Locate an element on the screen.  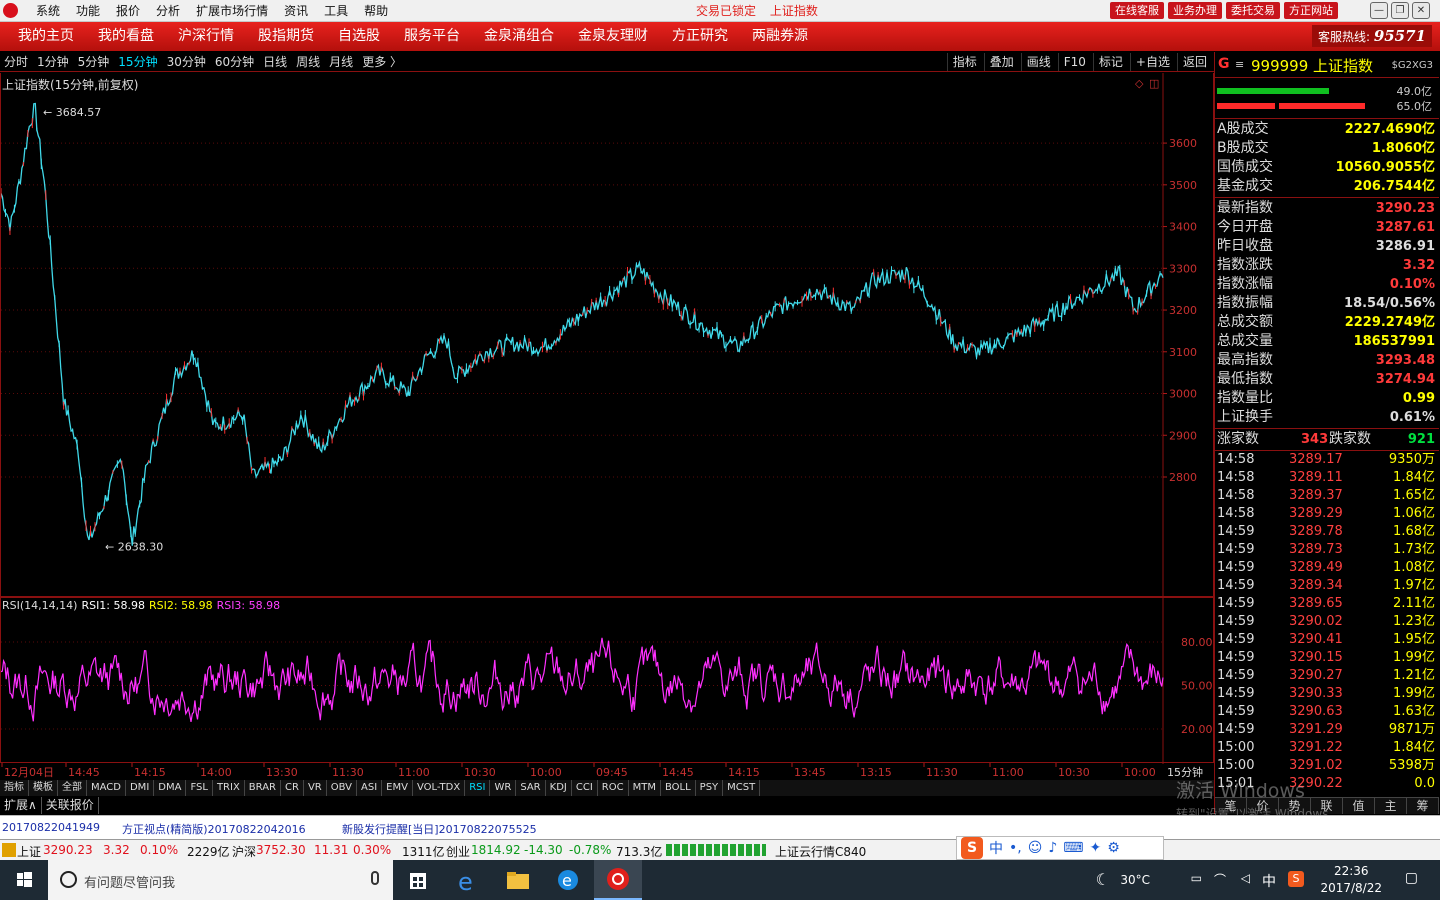
indicator-tab-dma: DMA is located at coordinates (170, 788).